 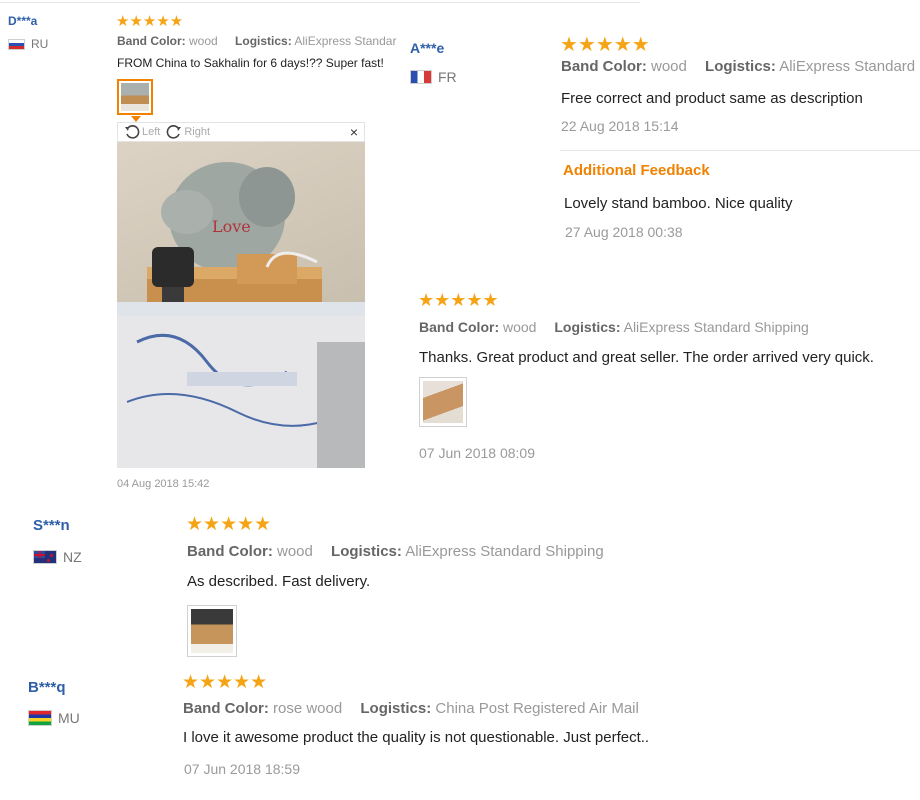 What do you see at coordinates (163, 484) in the screenshot?
I see `review-date: 04 Aug 2018 15:42` at bounding box center [163, 484].